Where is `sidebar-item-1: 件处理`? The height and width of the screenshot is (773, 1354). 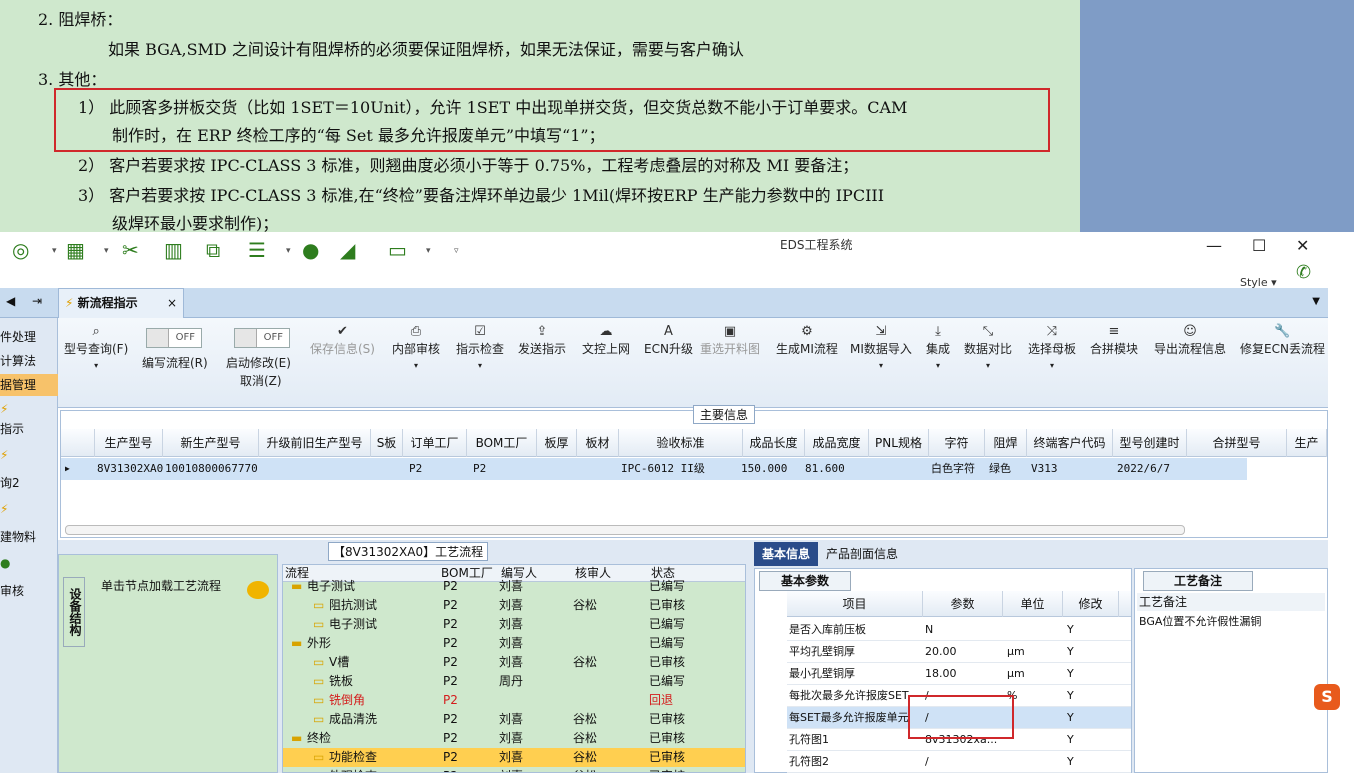
sidebar-item-1: 件处理 is located at coordinates (29, 337).